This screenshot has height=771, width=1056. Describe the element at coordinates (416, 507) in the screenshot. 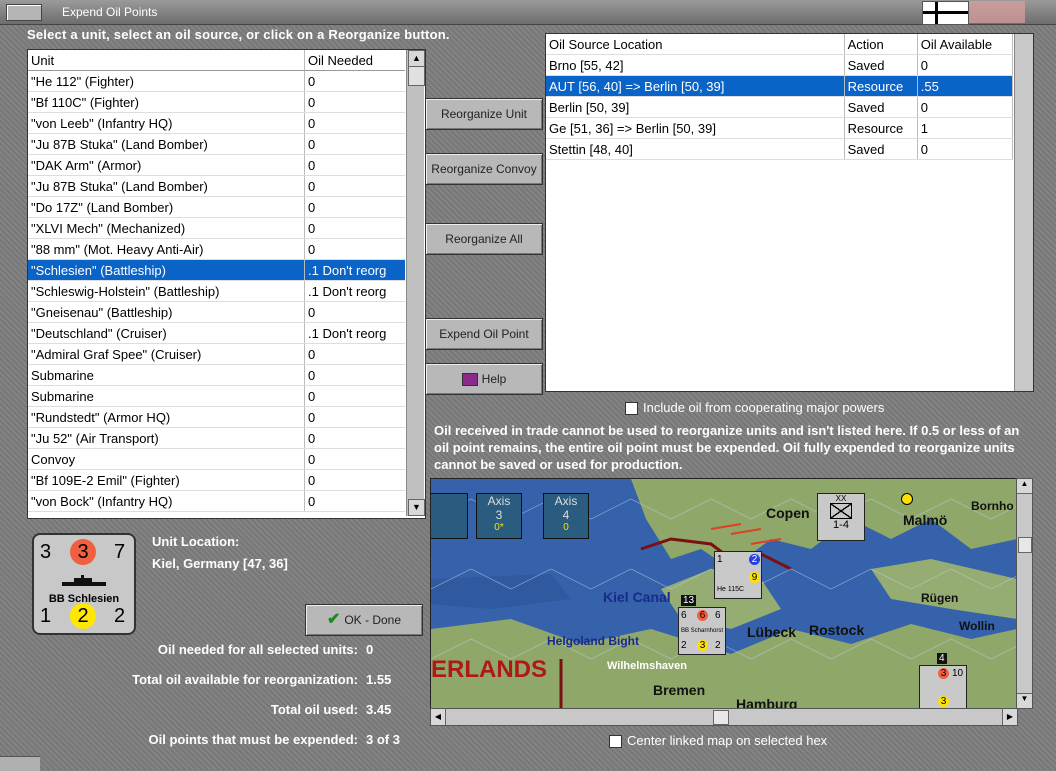

I see `scroll-down-icon: ▼` at that location.